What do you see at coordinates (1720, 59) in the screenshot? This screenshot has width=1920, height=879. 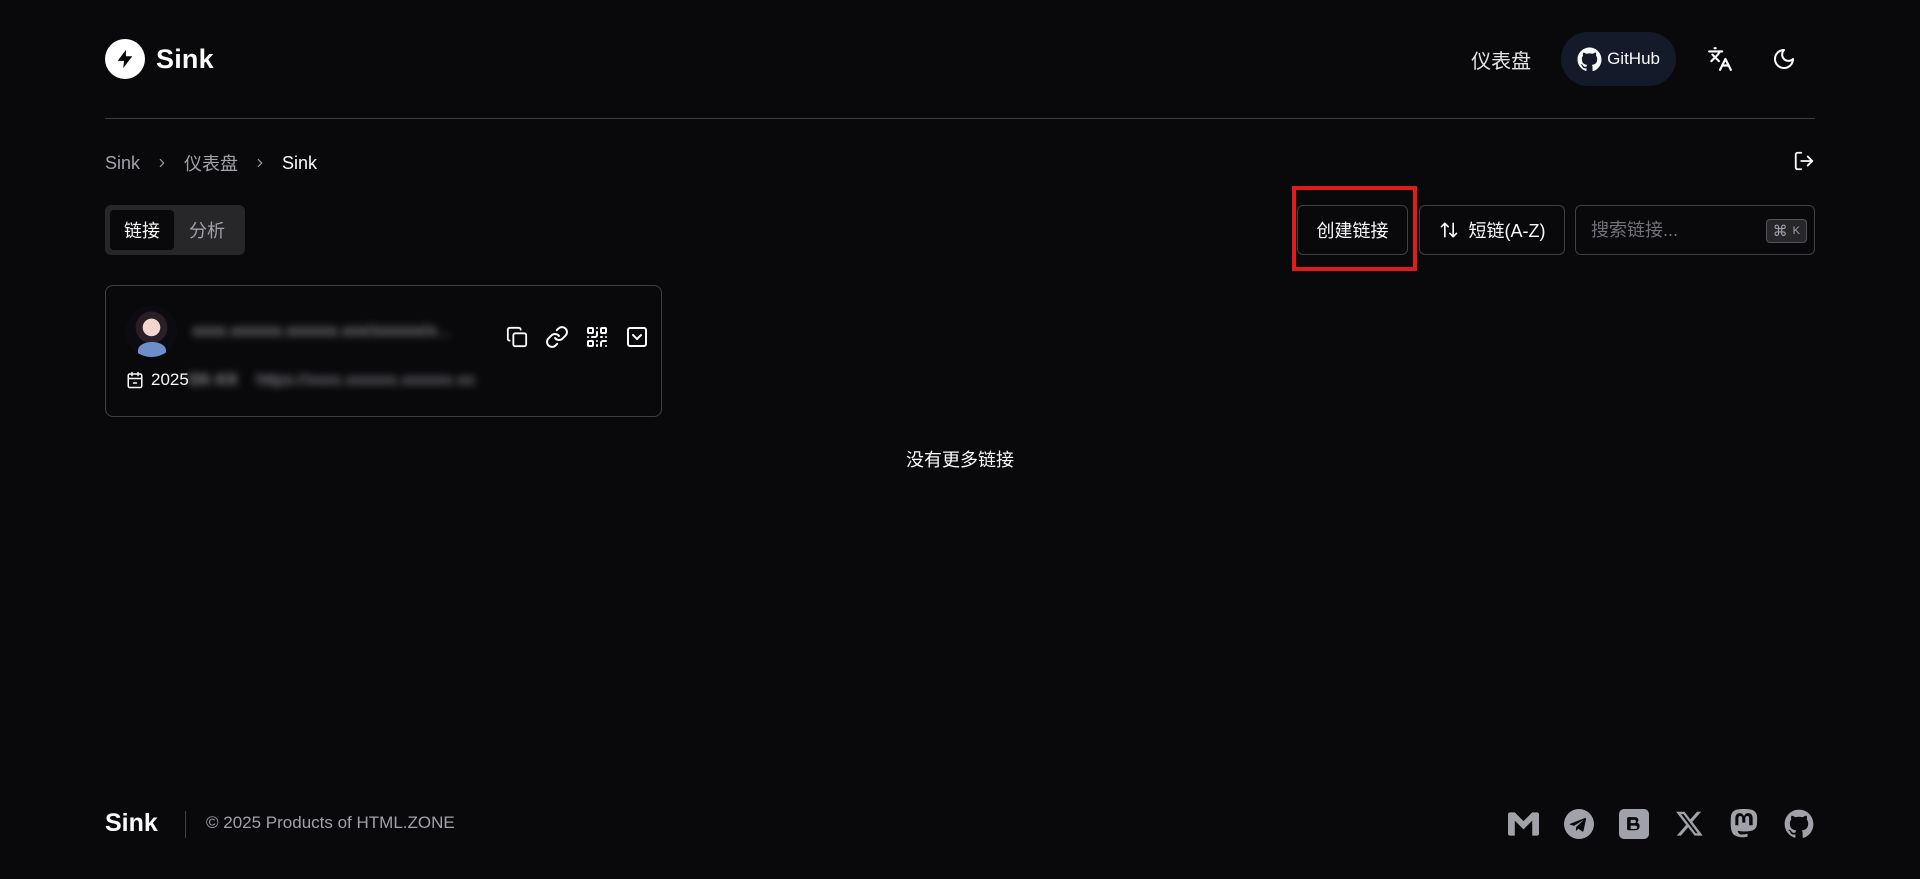 I see `translate-icon` at bounding box center [1720, 59].